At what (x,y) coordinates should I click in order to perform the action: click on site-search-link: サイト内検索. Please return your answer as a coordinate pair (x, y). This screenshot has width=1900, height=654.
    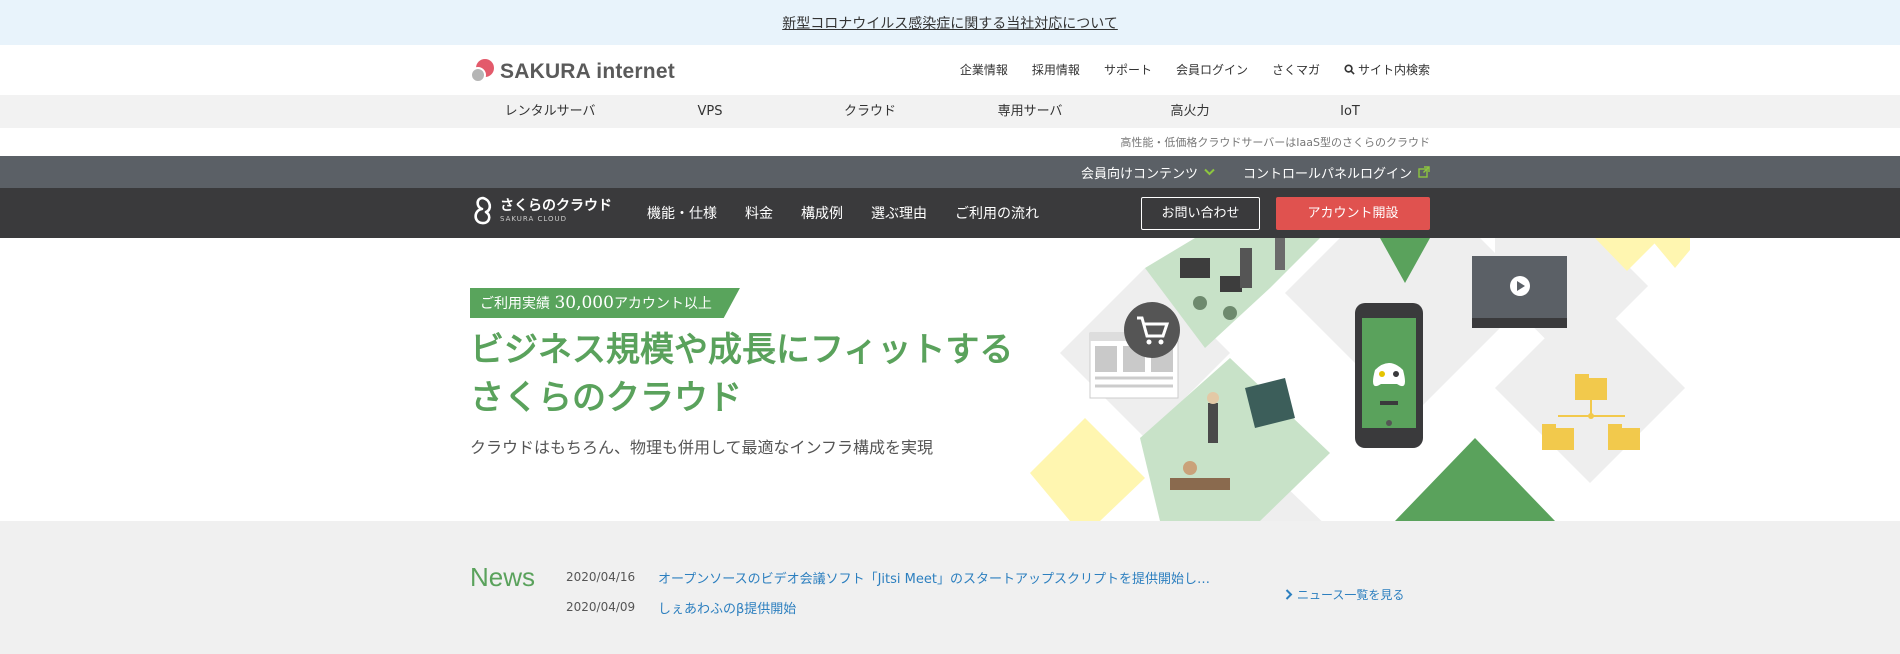
    Looking at the image, I should click on (1387, 69).